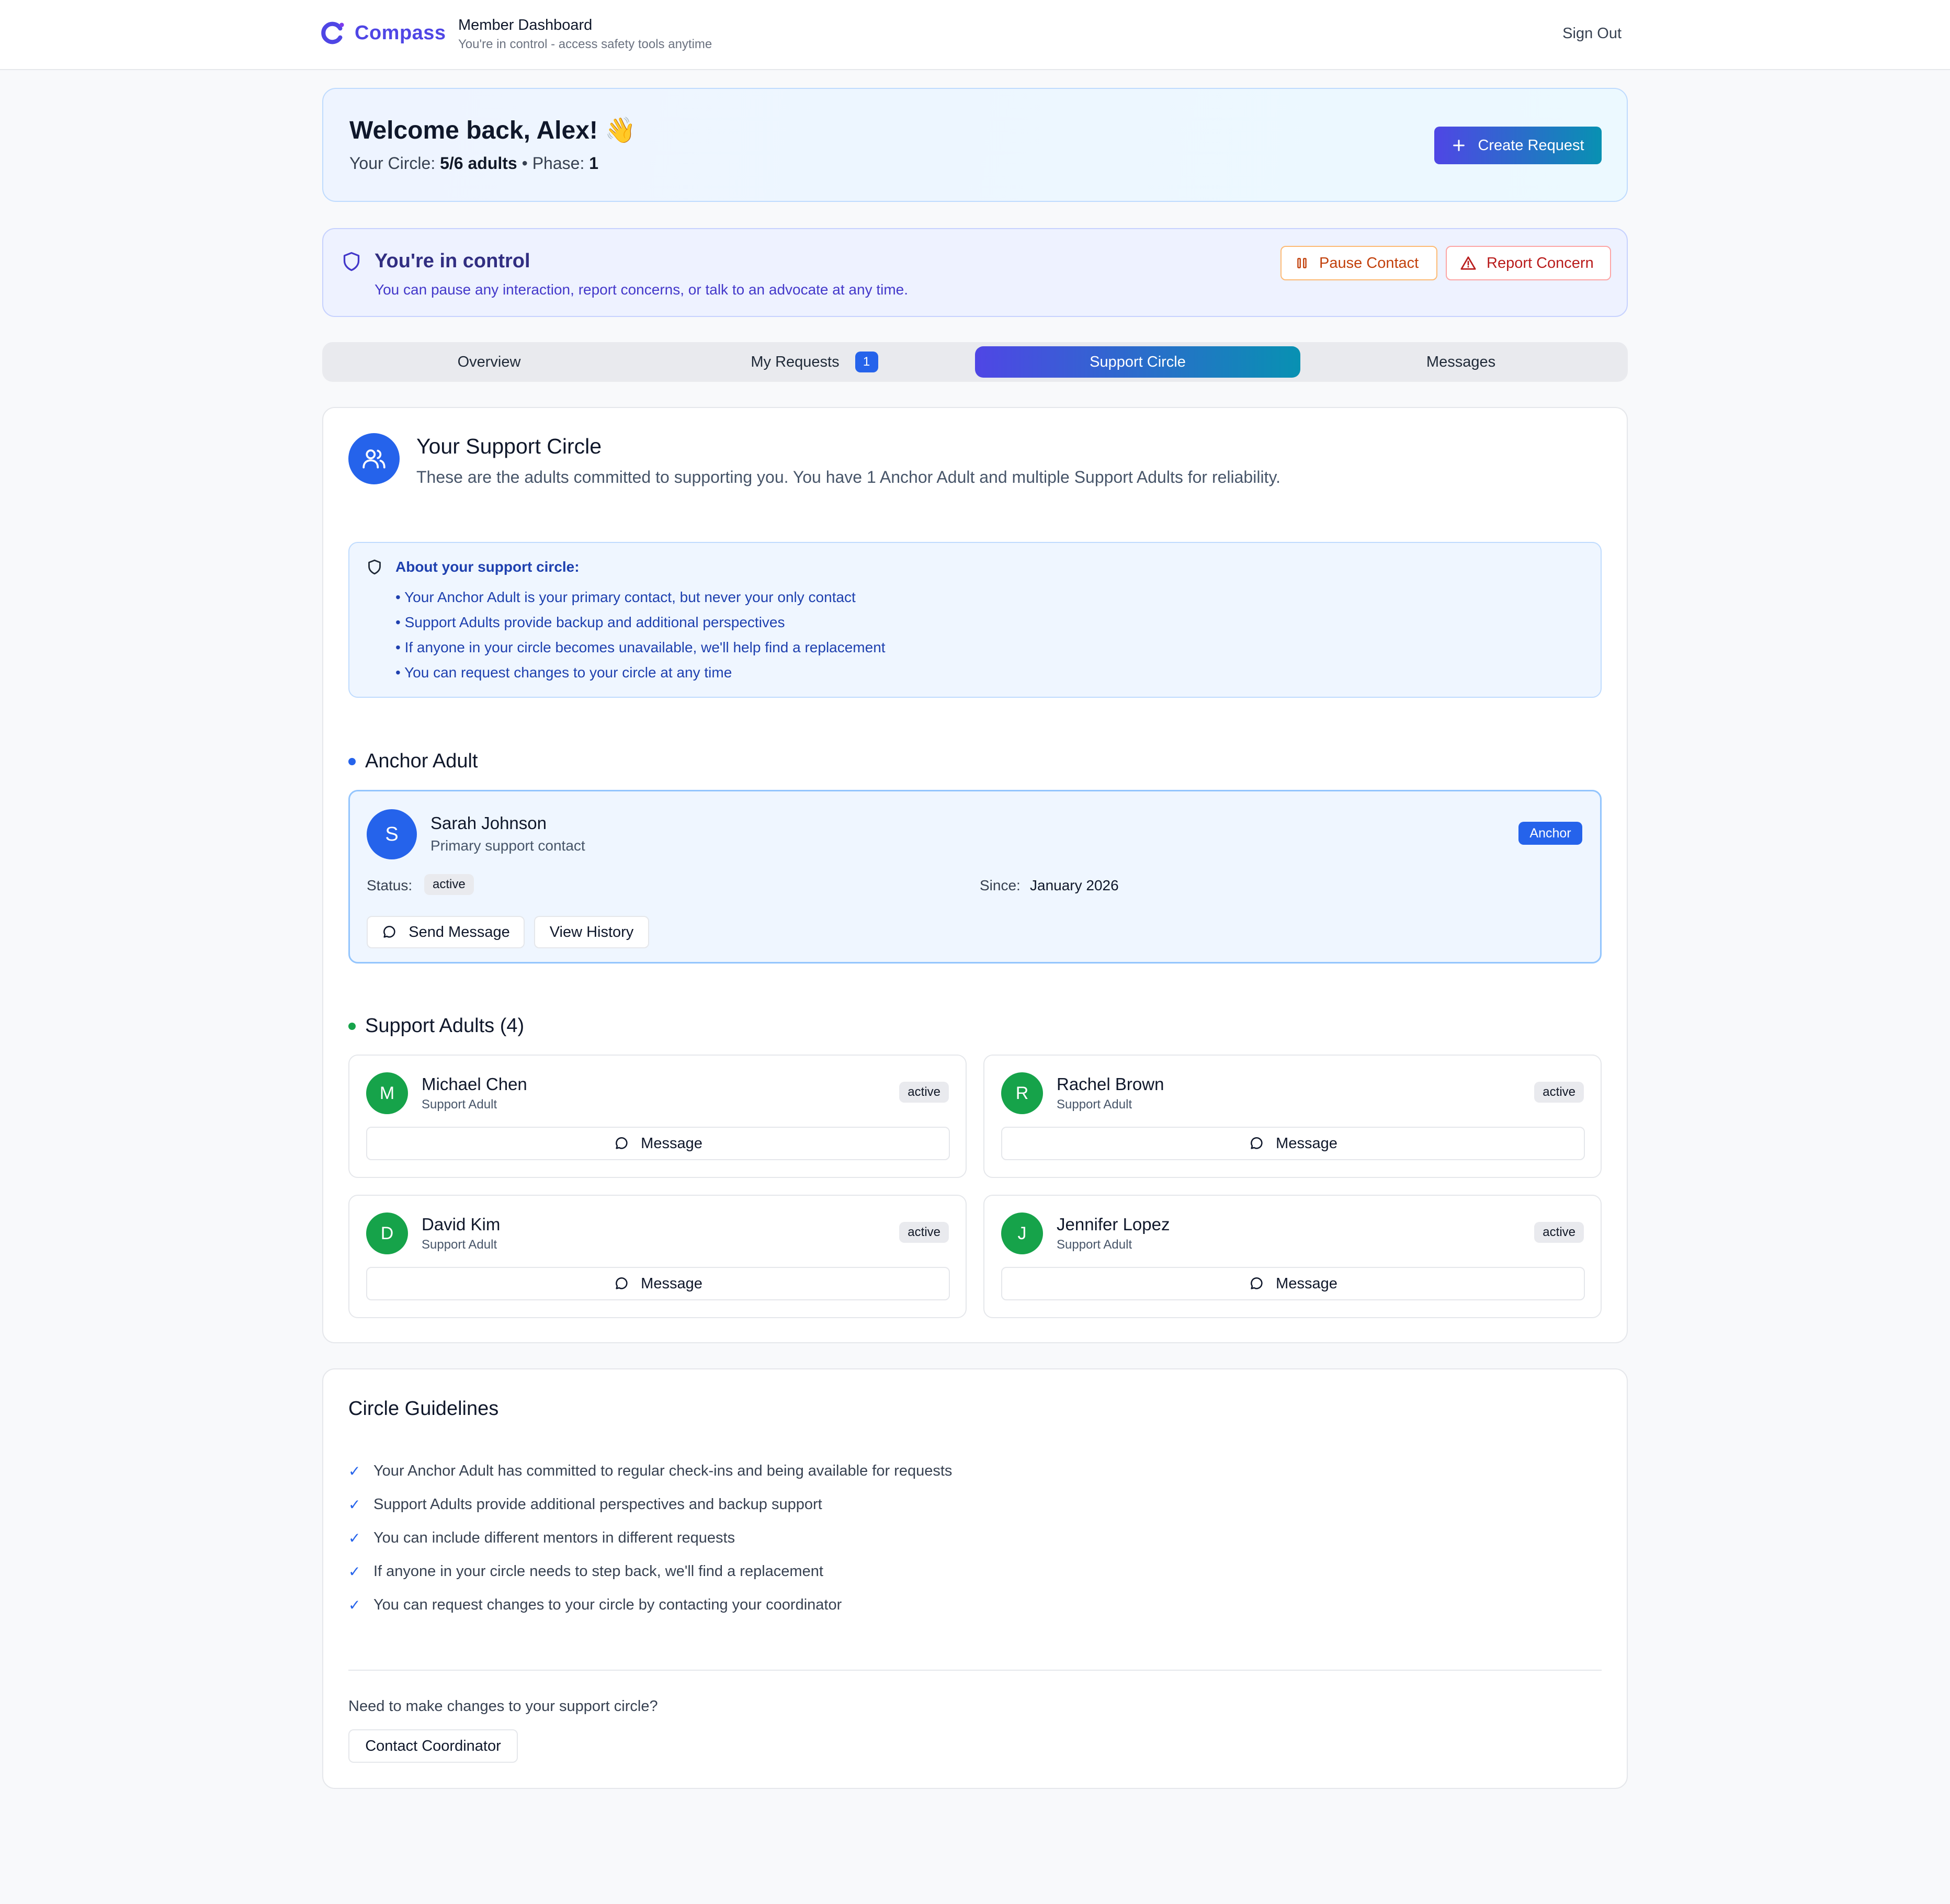  What do you see at coordinates (1459, 146) in the screenshot?
I see `plus-icon` at bounding box center [1459, 146].